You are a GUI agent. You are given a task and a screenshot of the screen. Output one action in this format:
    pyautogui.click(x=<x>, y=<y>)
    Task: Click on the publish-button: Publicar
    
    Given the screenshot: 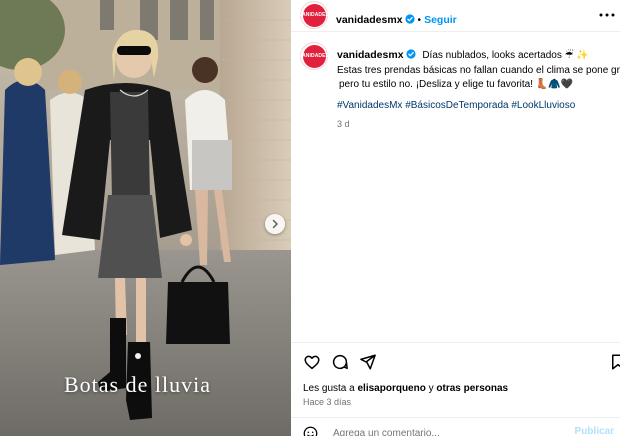 What is the action you would take?
    pyautogui.click(x=594, y=431)
    